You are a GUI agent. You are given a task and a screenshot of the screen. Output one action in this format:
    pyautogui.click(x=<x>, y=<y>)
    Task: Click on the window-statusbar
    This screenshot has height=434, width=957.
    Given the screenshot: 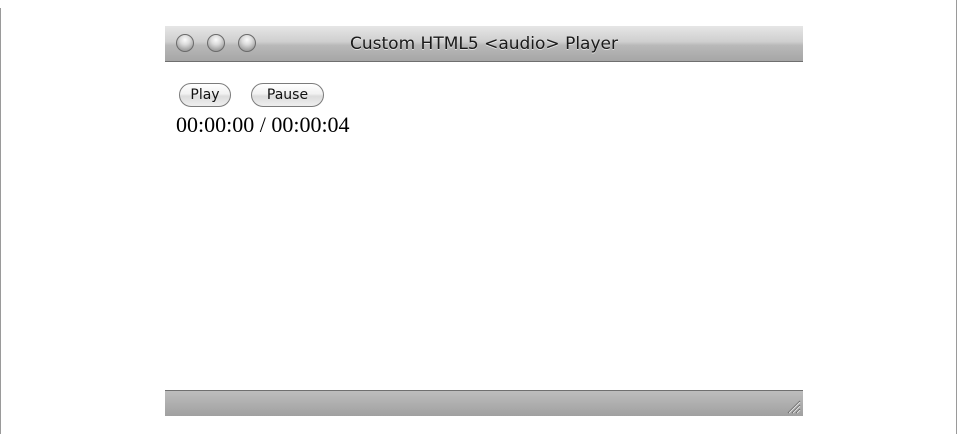 What is the action you would take?
    pyautogui.click(x=484, y=403)
    